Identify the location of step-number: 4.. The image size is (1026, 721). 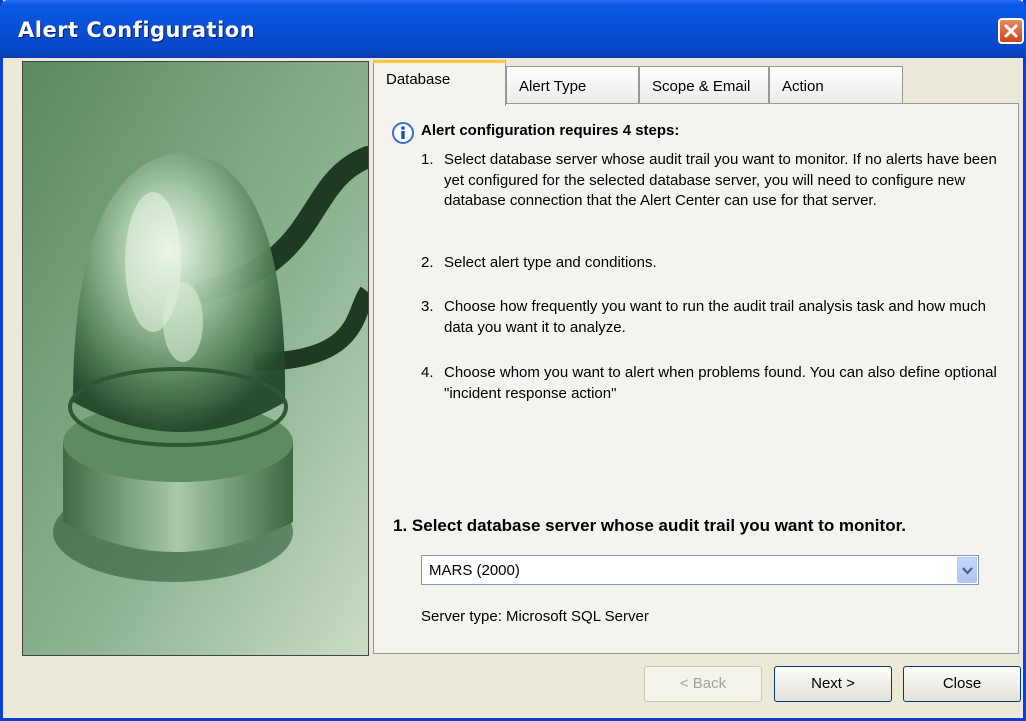
(427, 372).